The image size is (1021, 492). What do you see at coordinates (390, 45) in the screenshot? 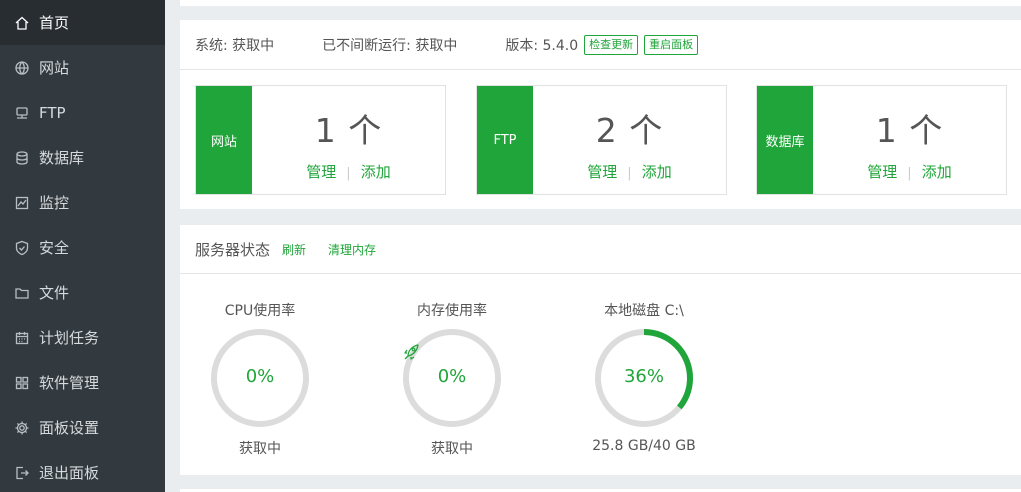
I see `uptime-info: 已不间断运行: 获取中` at bounding box center [390, 45].